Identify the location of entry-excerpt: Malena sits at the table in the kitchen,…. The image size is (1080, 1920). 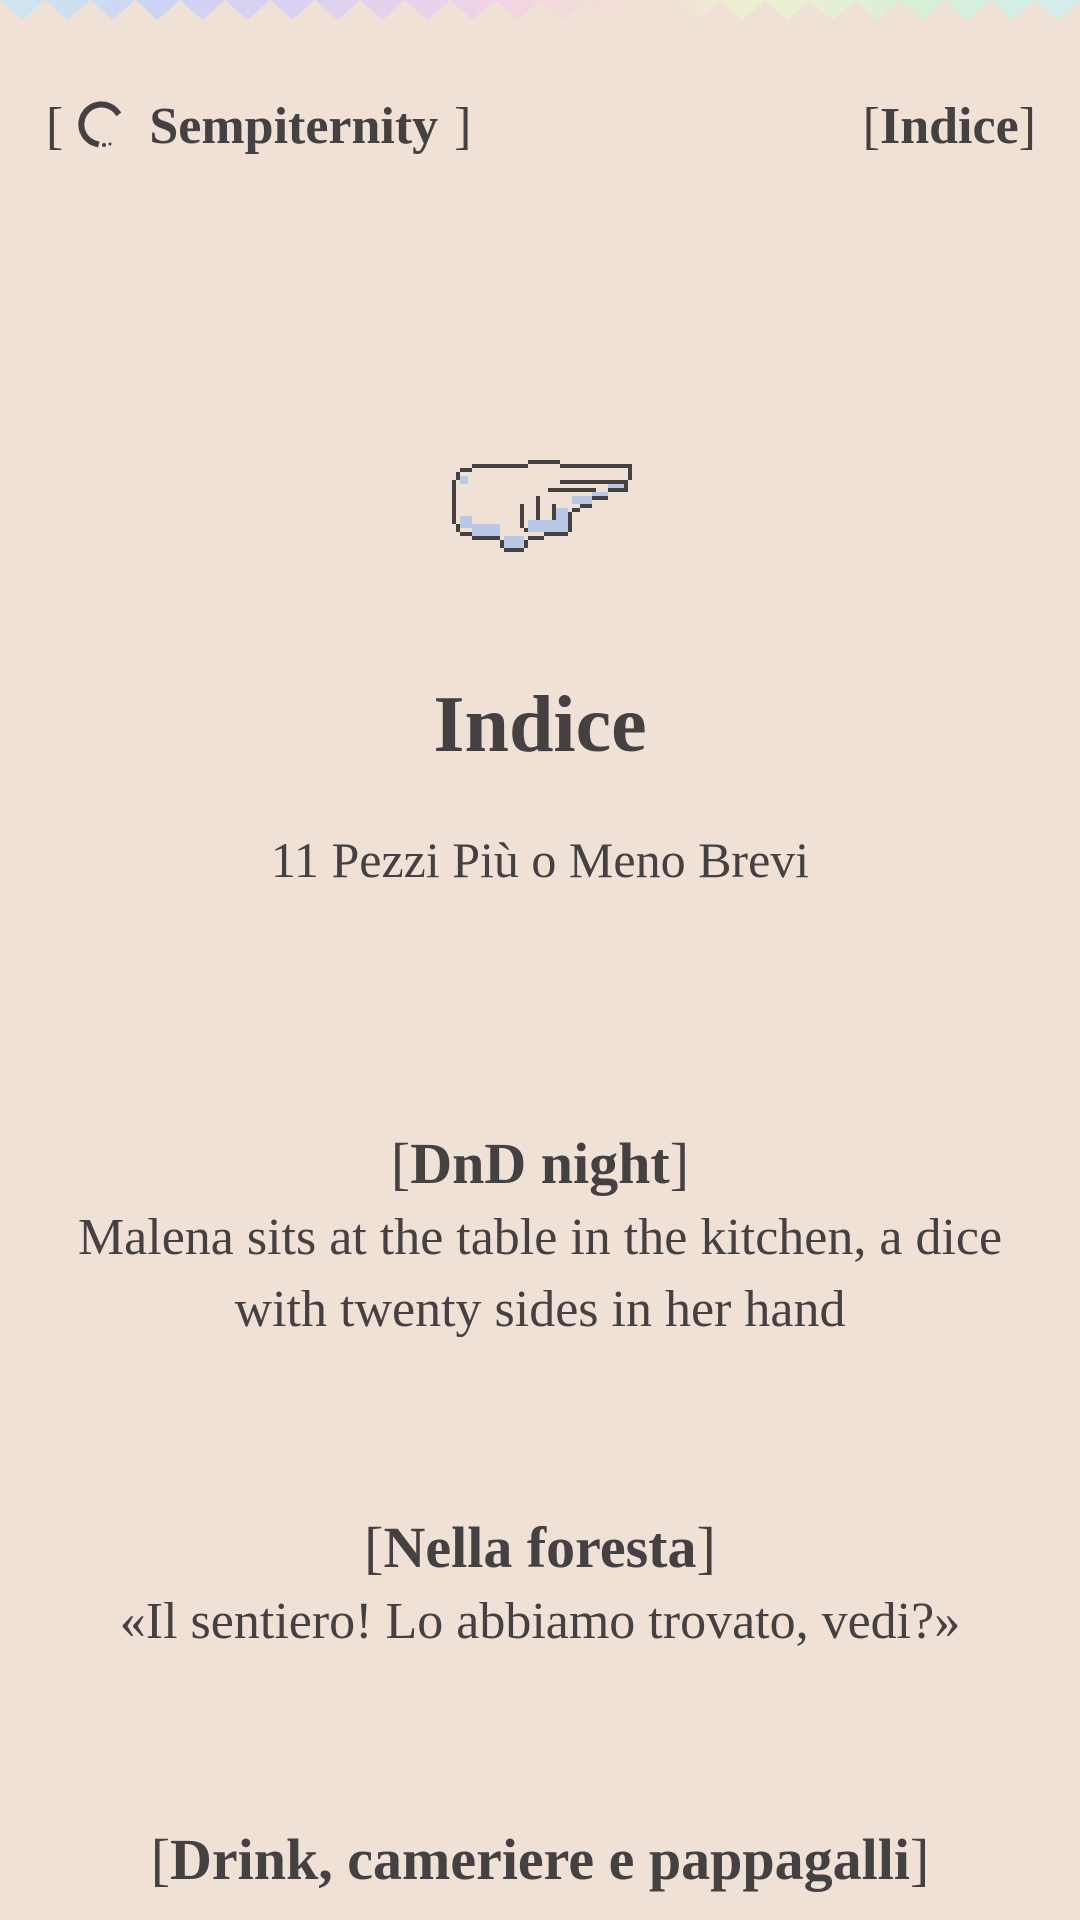
(540, 1273).